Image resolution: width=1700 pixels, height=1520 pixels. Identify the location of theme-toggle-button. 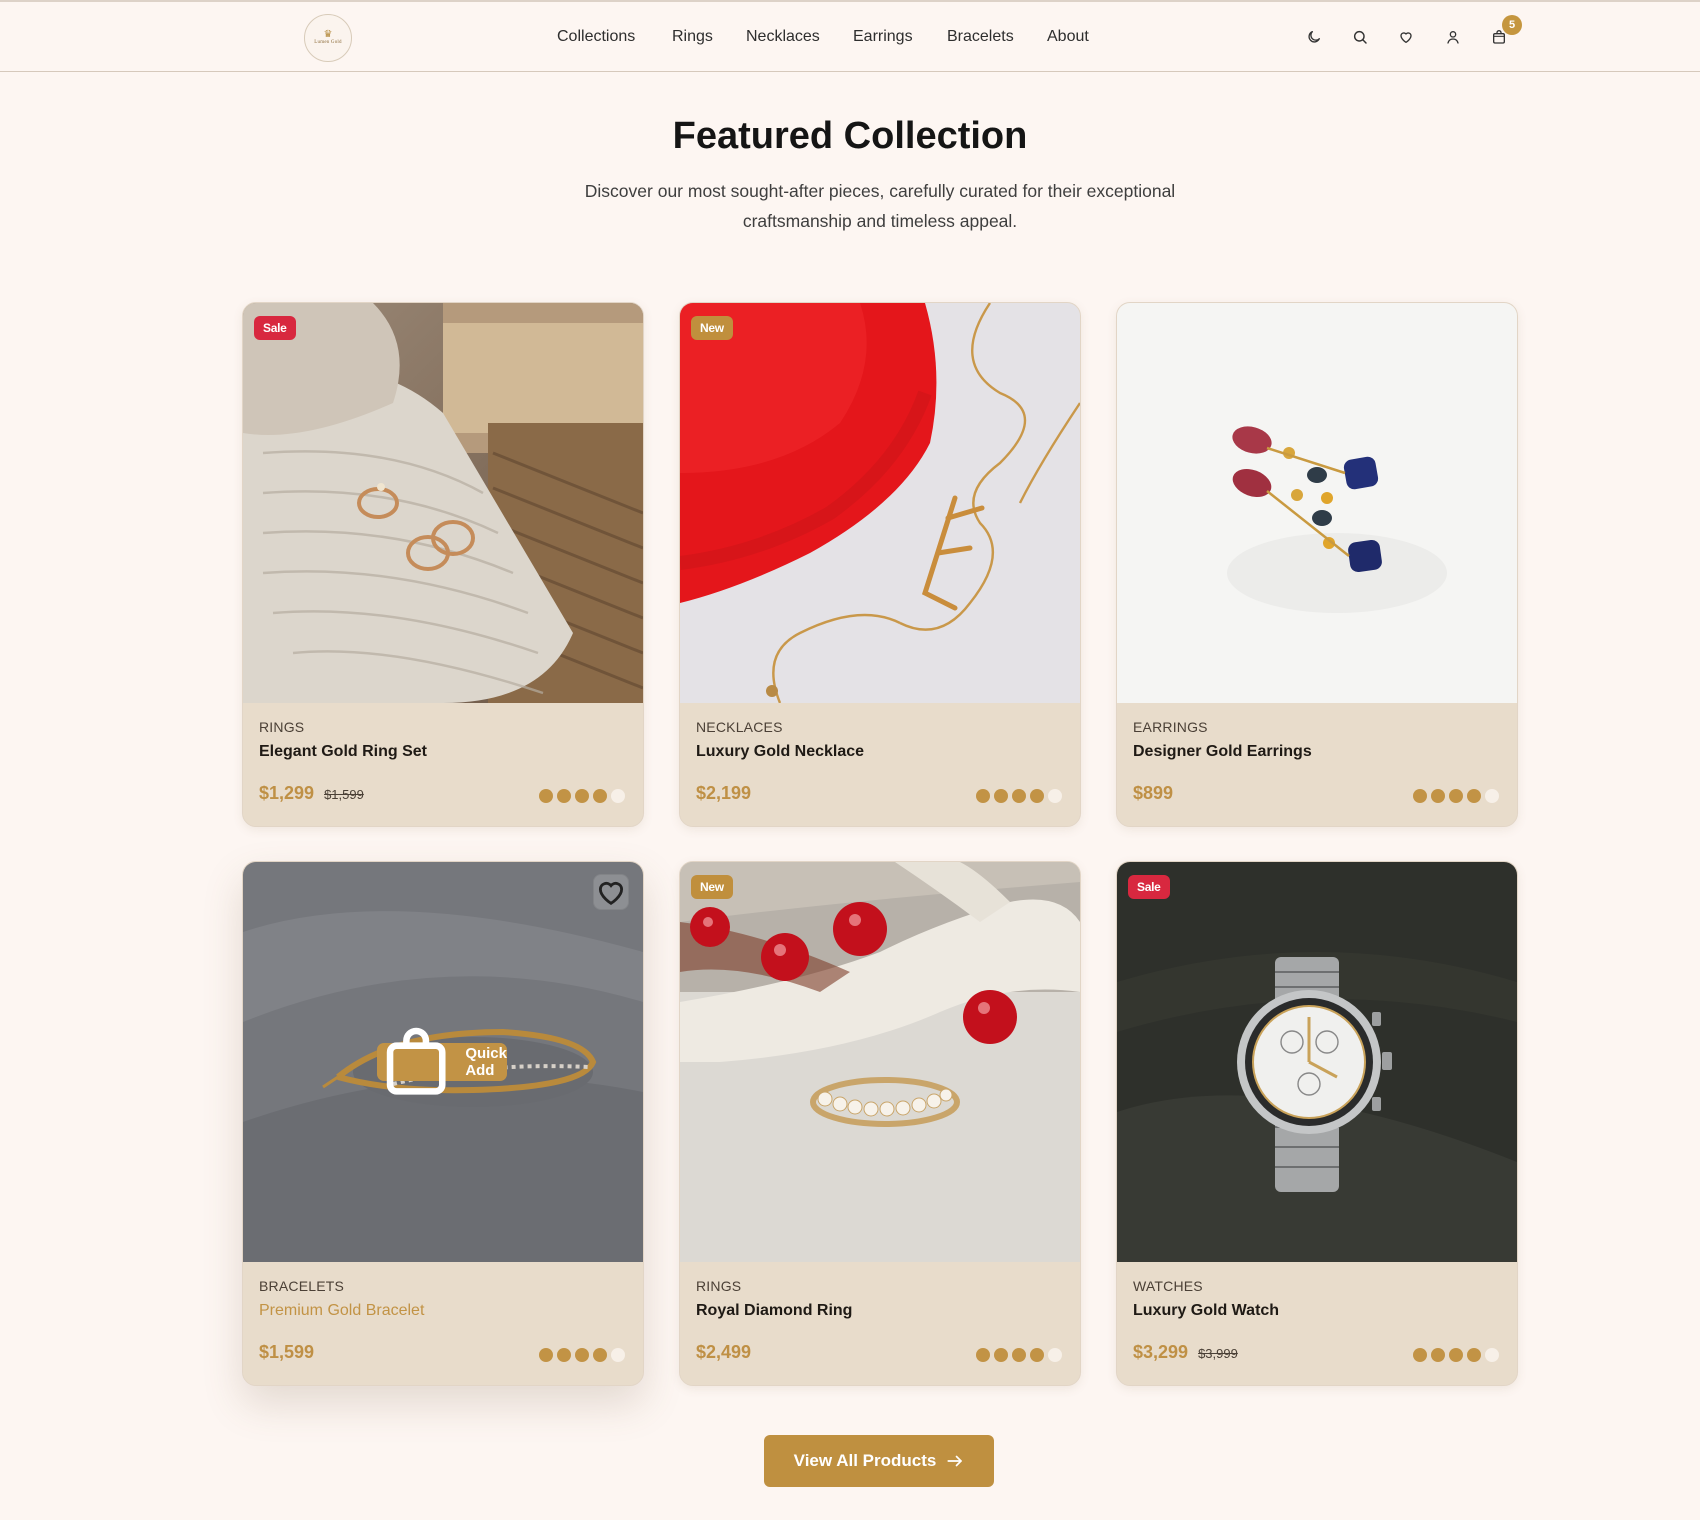
(1314, 37).